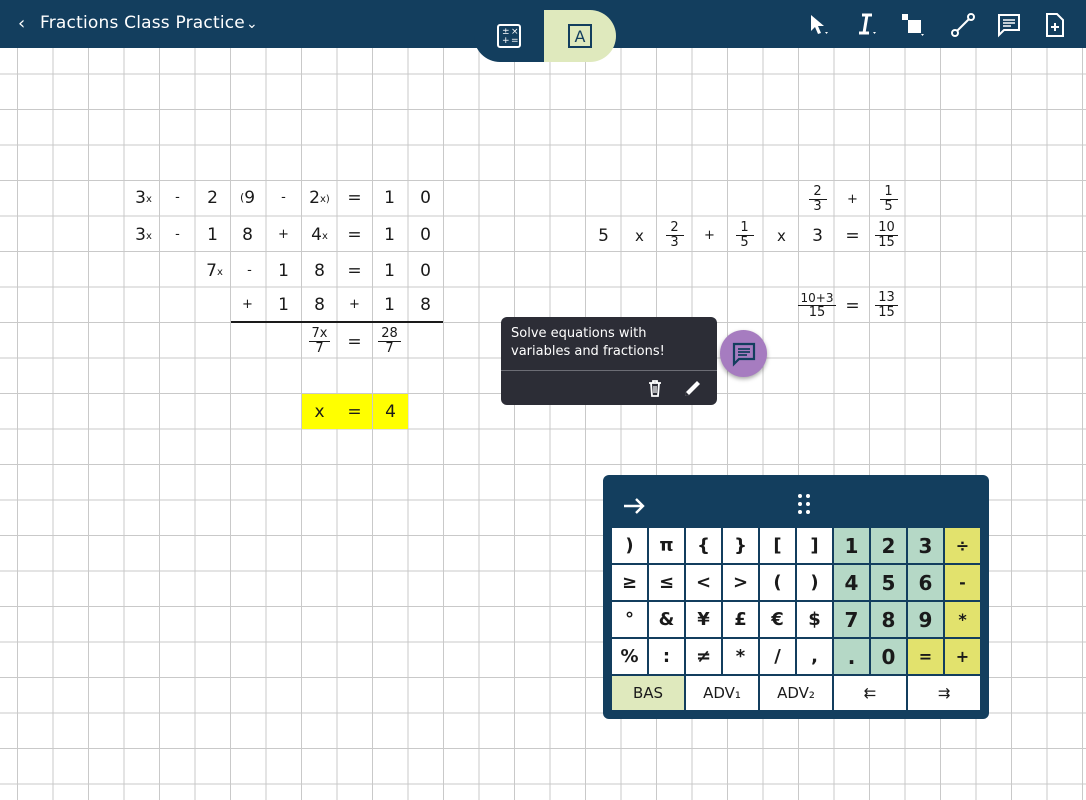 This screenshot has height=800, width=1086. Describe the element at coordinates (703, 545) in the screenshot. I see `key: {` at that location.